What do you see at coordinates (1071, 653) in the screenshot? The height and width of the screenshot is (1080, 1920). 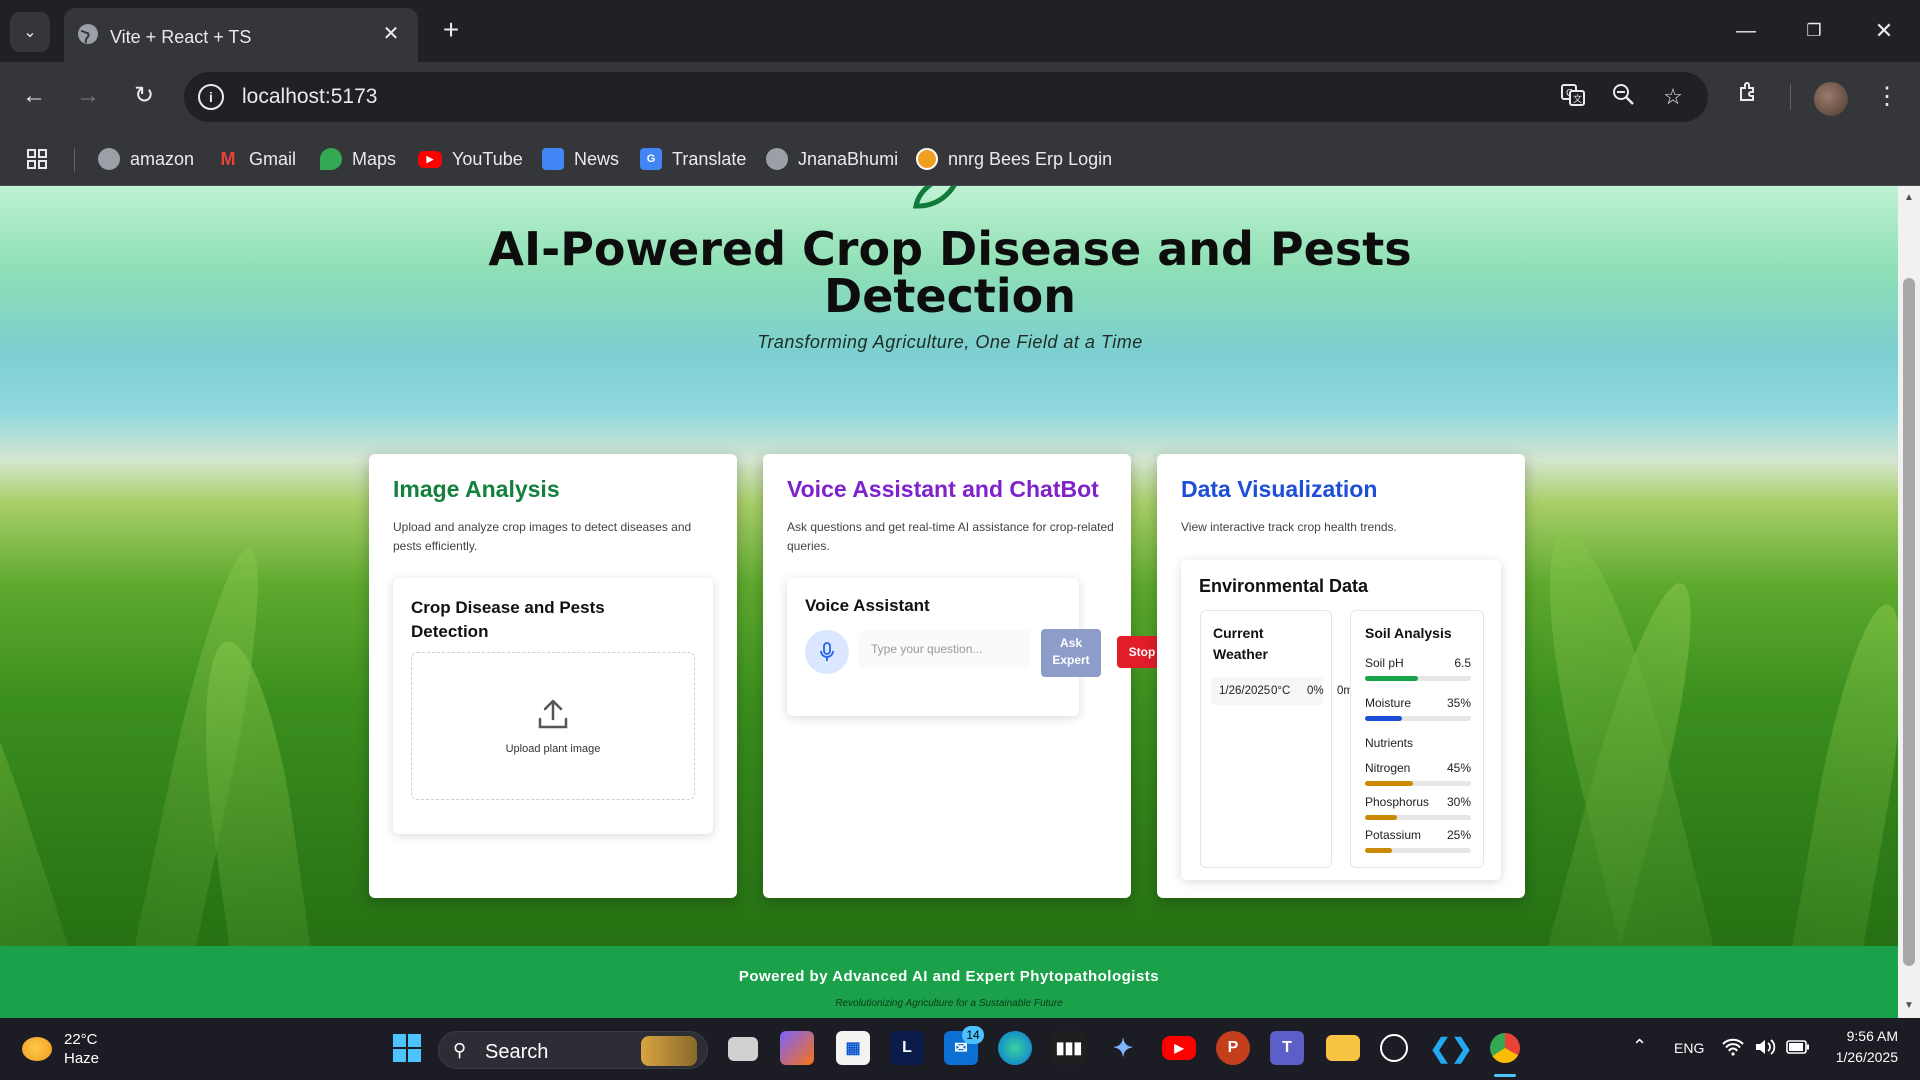 I see `ask-expert-button: Ask Expert` at bounding box center [1071, 653].